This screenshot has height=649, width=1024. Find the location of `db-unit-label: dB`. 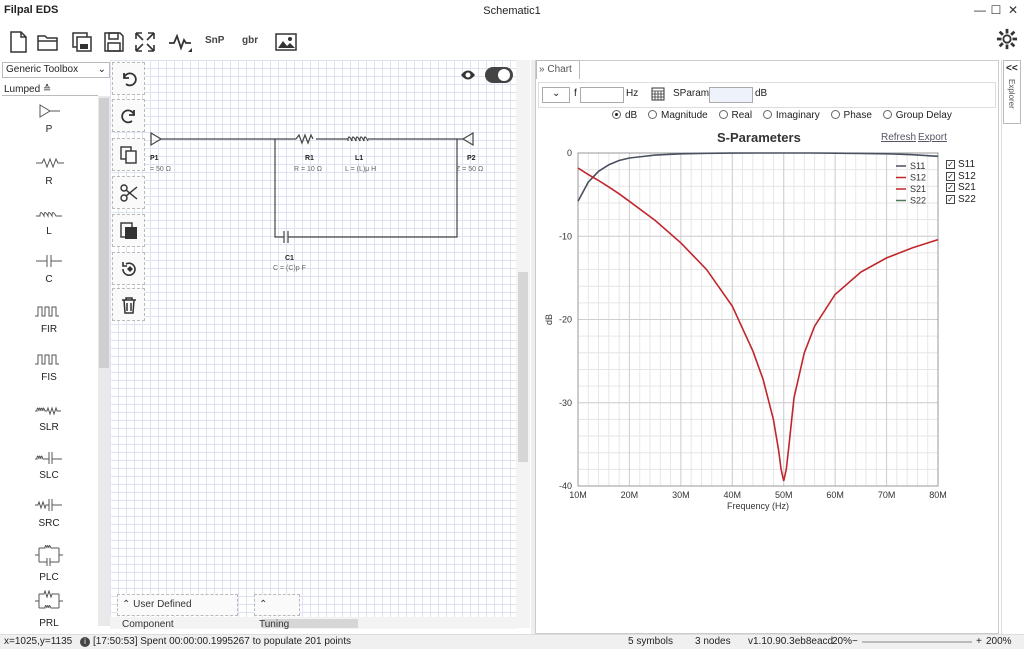

db-unit-label: dB is located at coordinates (761, 93).